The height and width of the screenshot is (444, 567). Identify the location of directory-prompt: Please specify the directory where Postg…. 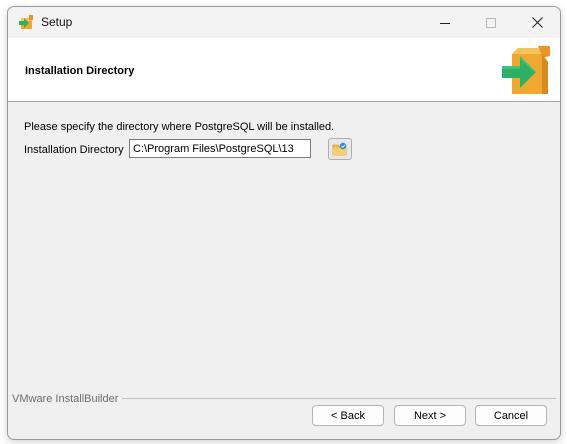
(179, 127).